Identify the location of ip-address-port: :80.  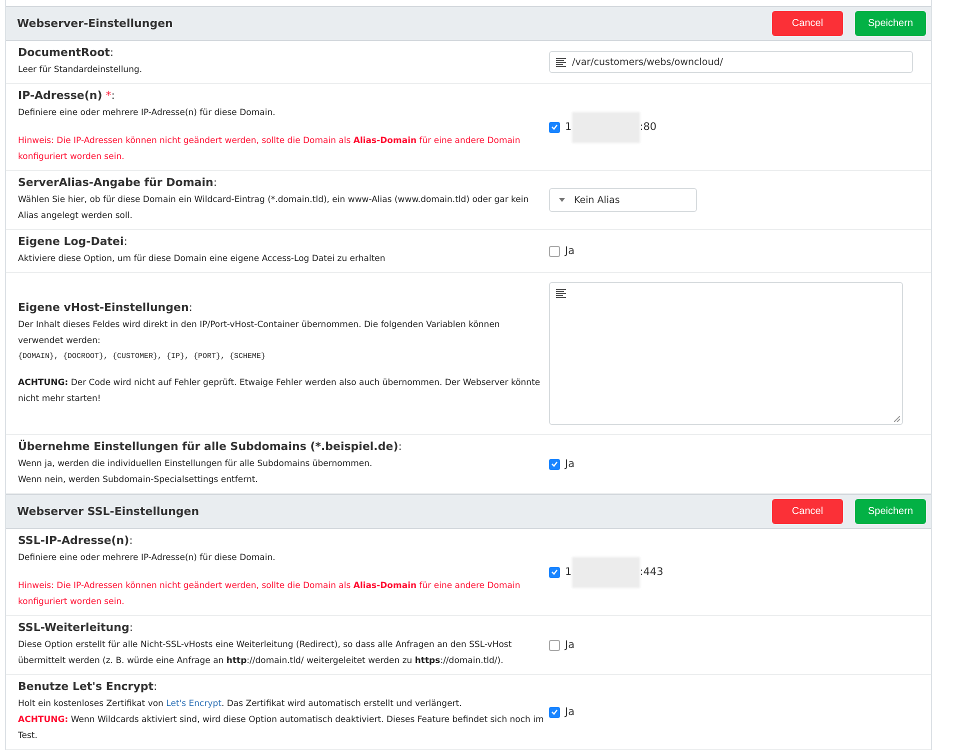
(648, 127).